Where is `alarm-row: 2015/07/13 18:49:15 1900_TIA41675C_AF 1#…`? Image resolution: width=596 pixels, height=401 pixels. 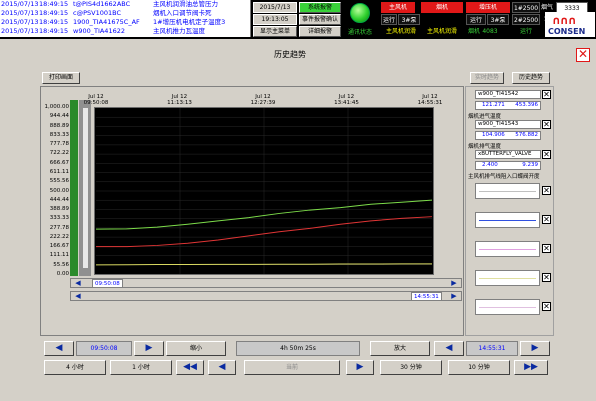
alarm-row: 2015/07/13 18:49:15 1900_TIA41675C_AF 1#… is located at coordinates (125, 22).